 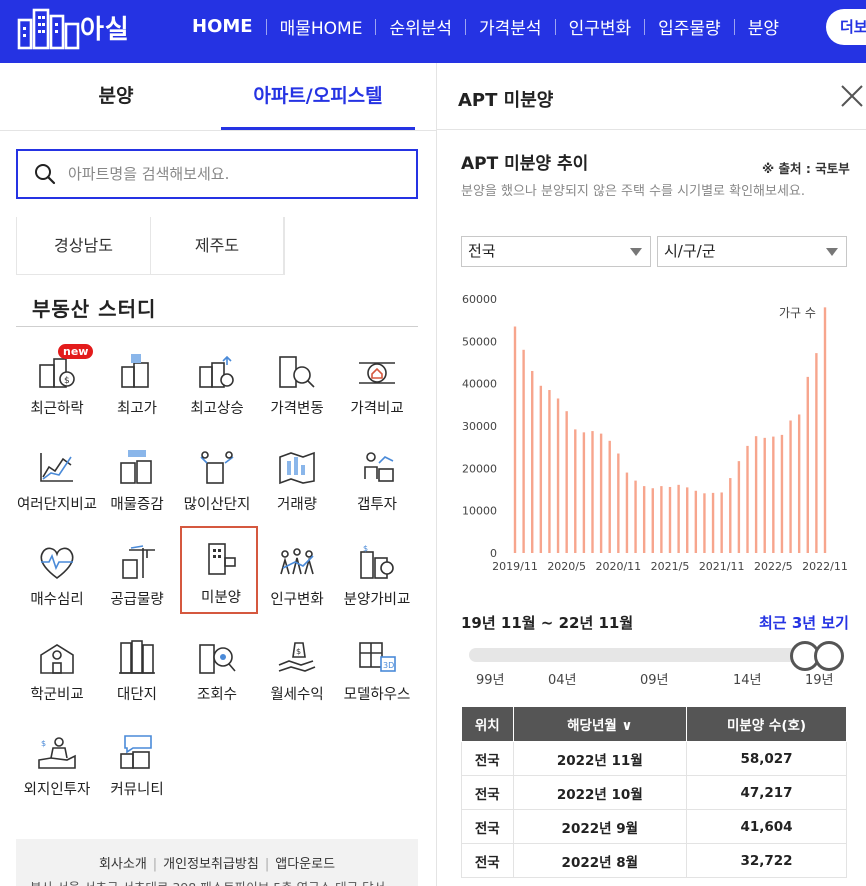 I want to click on y-tick-label: 40000, so click(x=479, y=384).